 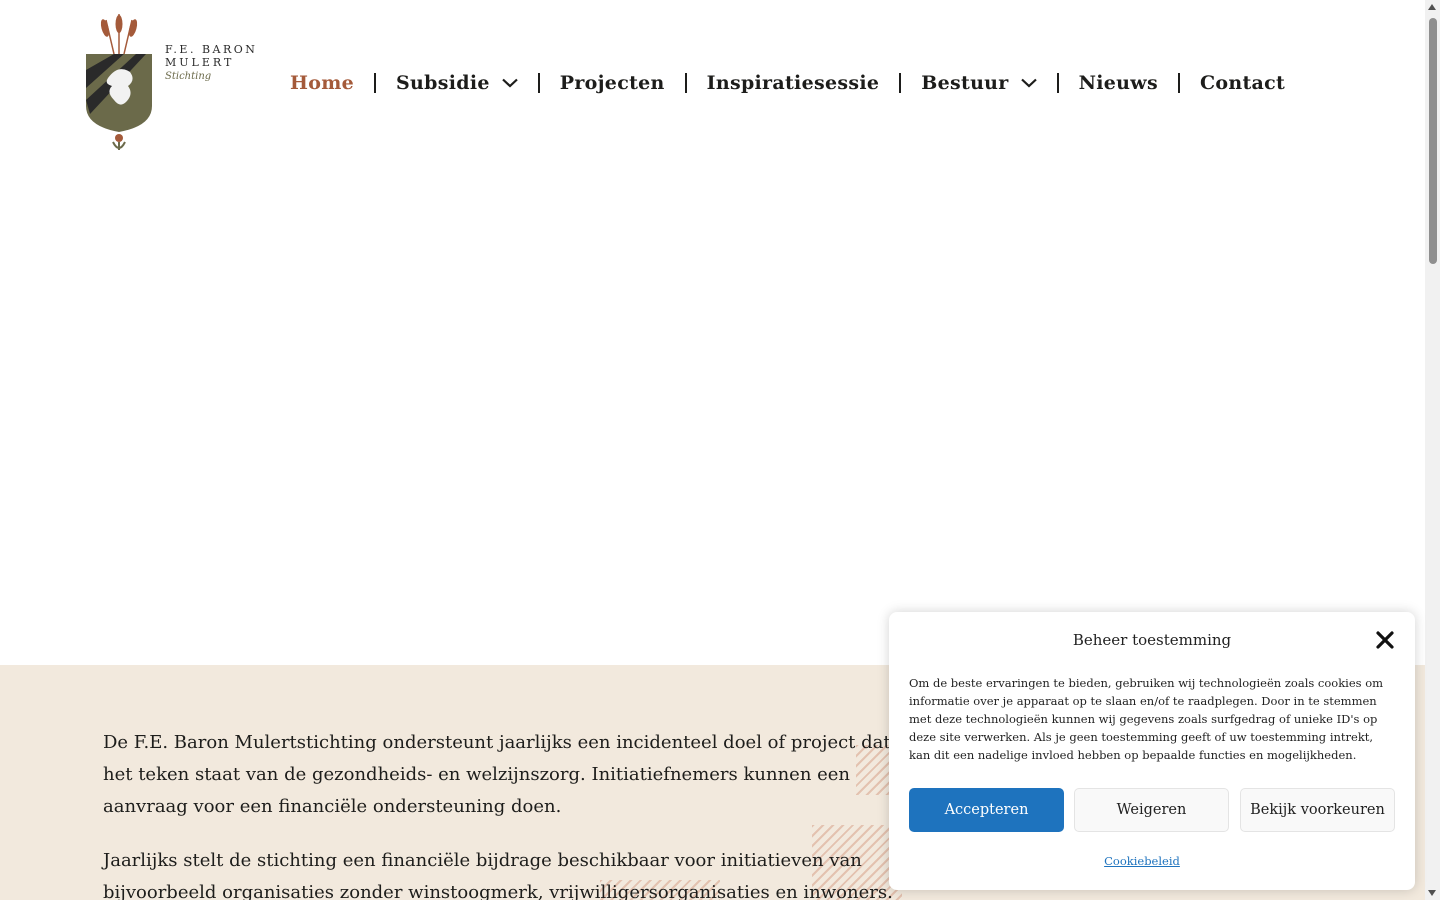 I want to click on logo-line-3: Stichting, so click(x=188, y=76).